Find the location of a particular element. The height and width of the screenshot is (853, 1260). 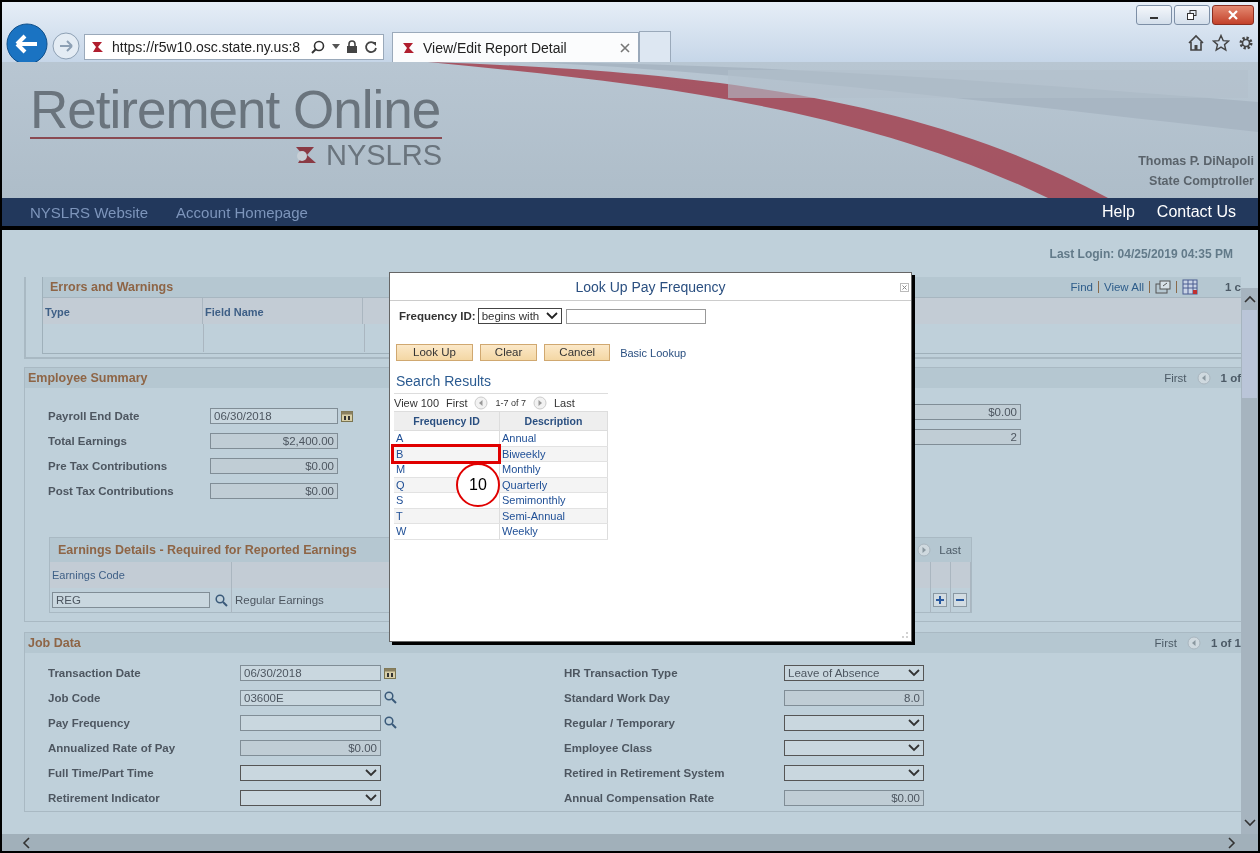

row-counter: 1-7 of 7 is located at coordinates (510, 402).